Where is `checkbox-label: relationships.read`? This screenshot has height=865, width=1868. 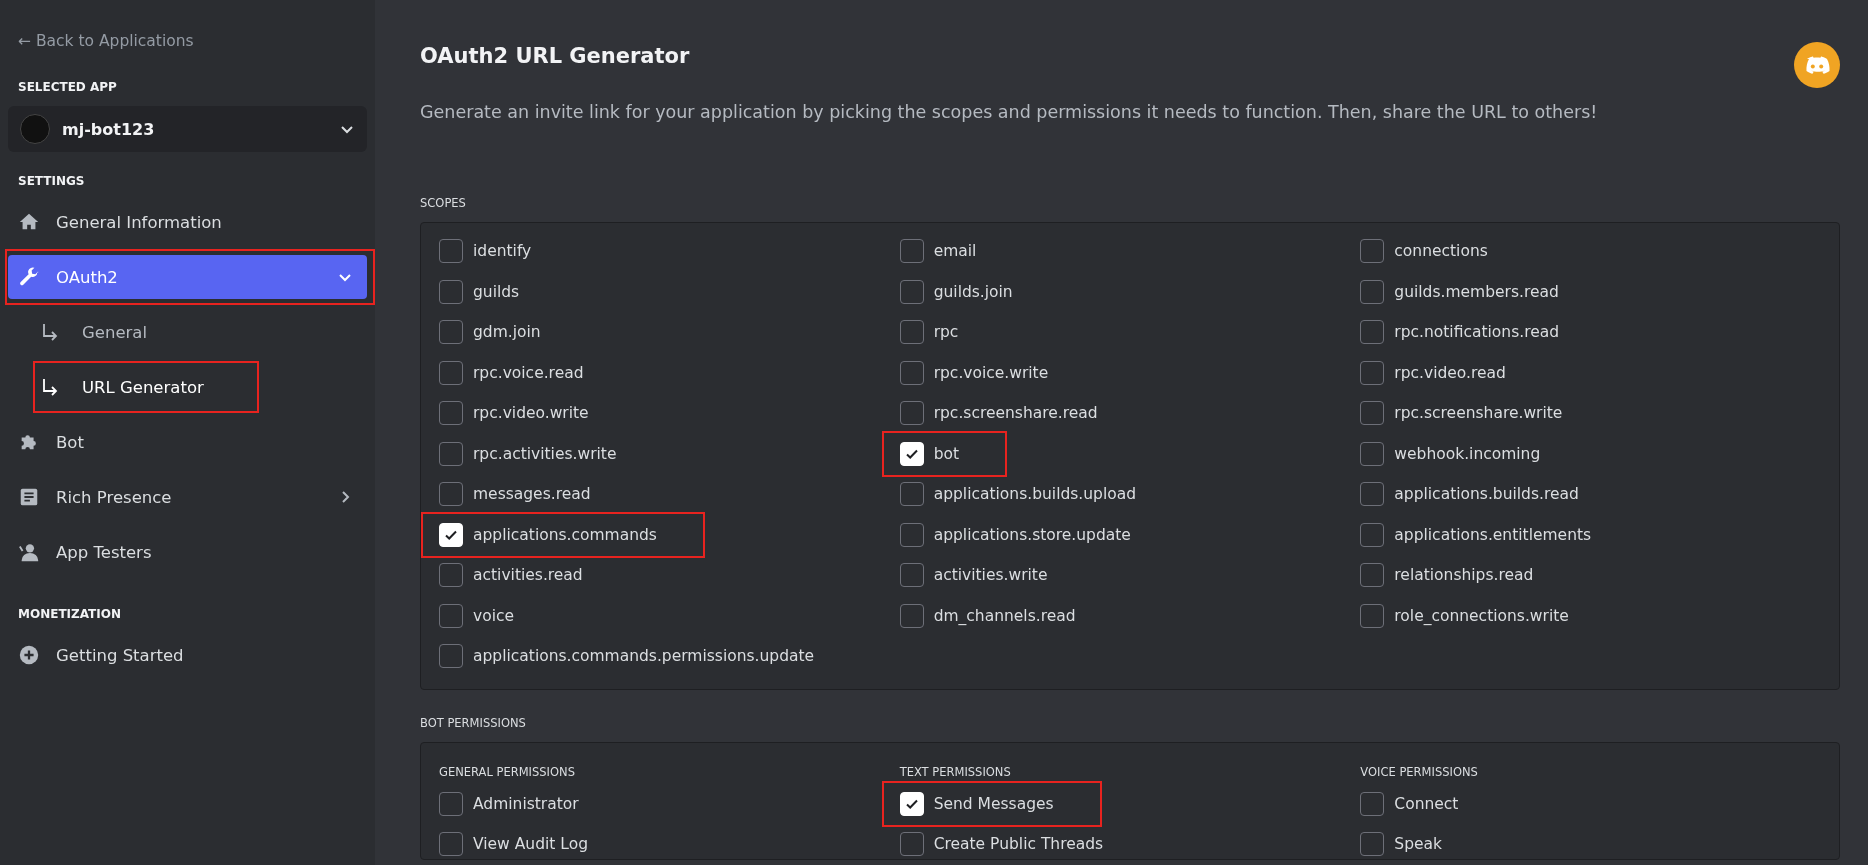
checkbox-label: relationships.read is located at coordinates (1464, 575).